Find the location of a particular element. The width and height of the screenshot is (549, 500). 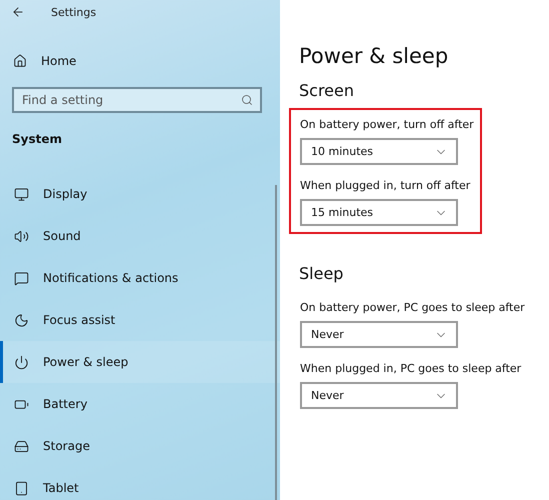

nav-item: Battery is located at coordinates (140, 404).